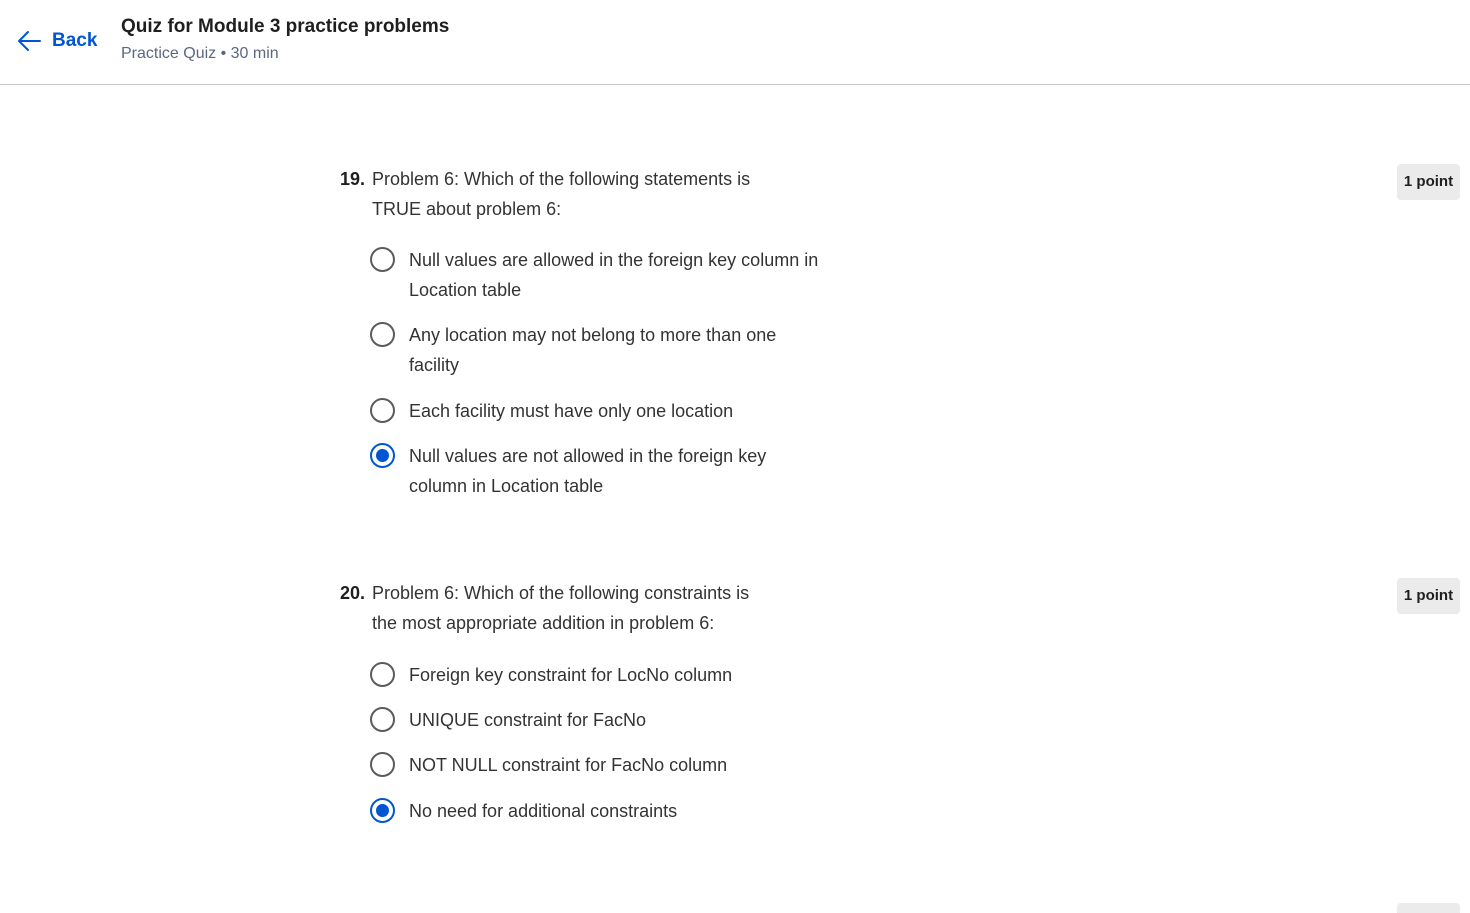 The width and height of the screenshot is (1470, 913). What do you see at coordinates (571, 675) in the screenshot?
I see `option-label: Foreign key constraint for LocNo column` at bounding box center [571, 675].